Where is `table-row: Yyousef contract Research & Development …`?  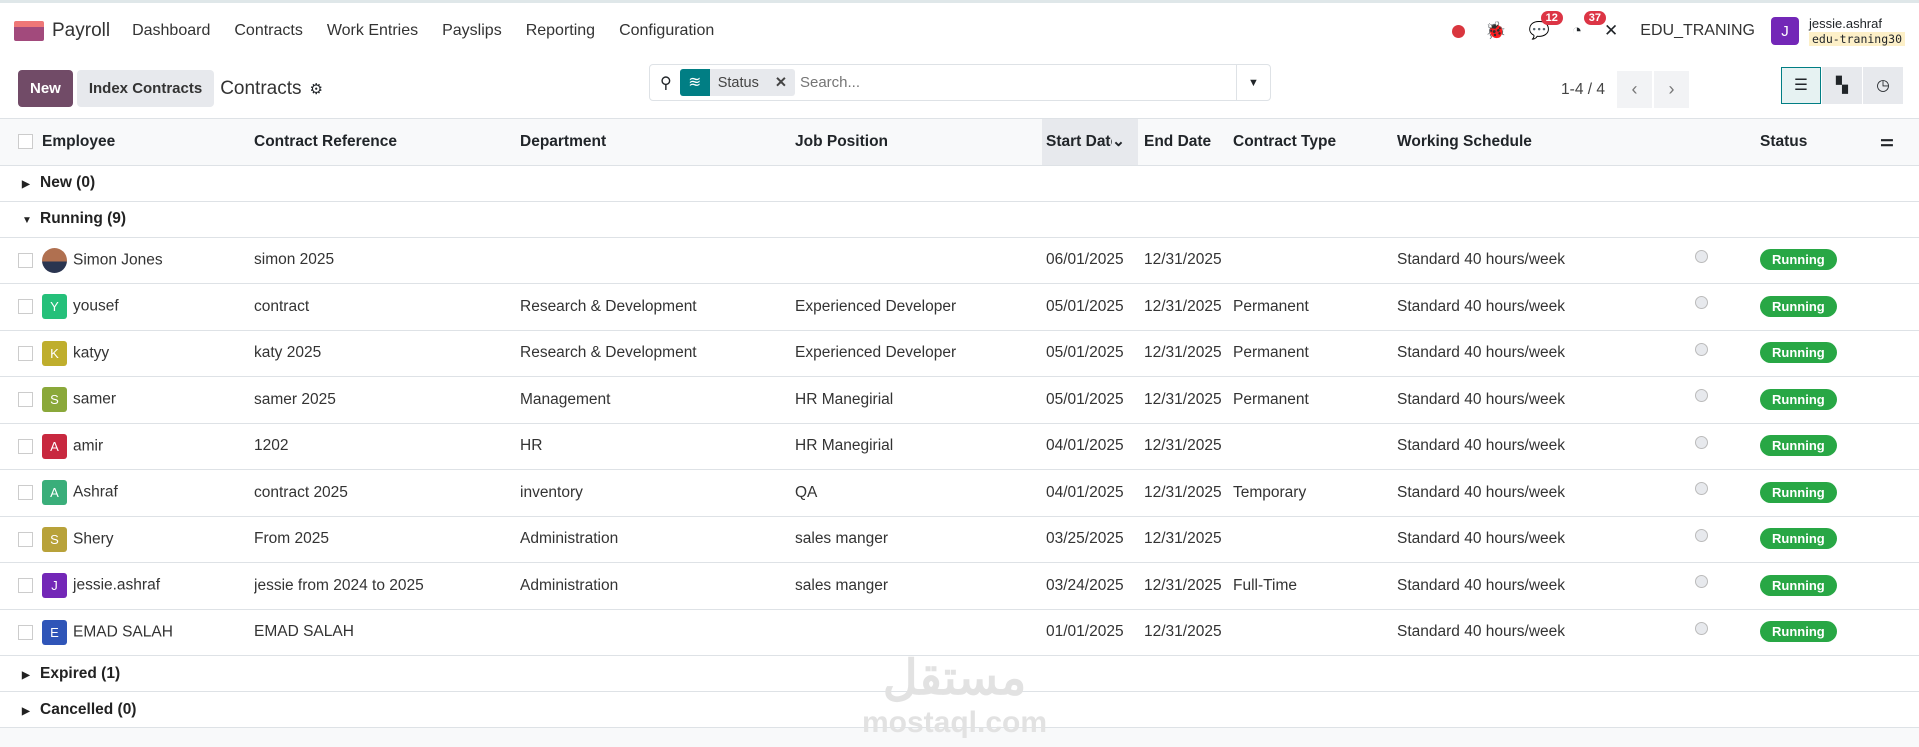 table-row: Yyousef contract Research & Development … is located at coordinates (959, 307).